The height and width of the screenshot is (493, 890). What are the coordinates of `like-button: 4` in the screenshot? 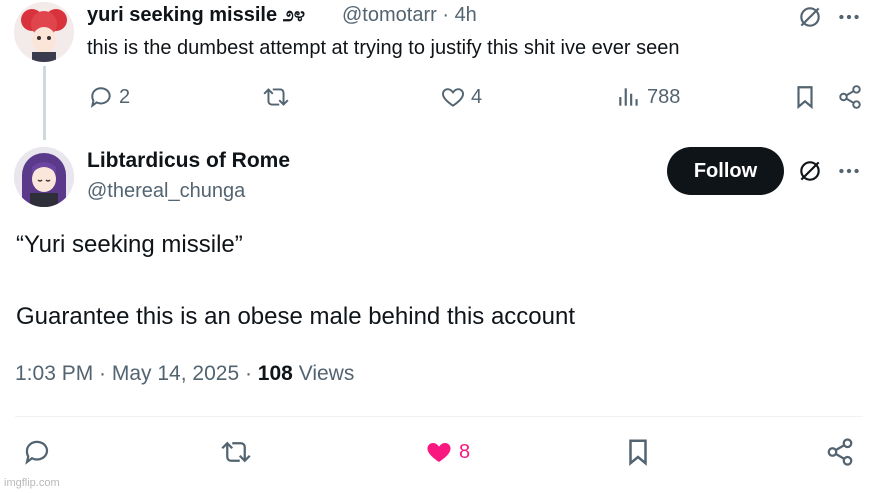 It's located at (461, 97).